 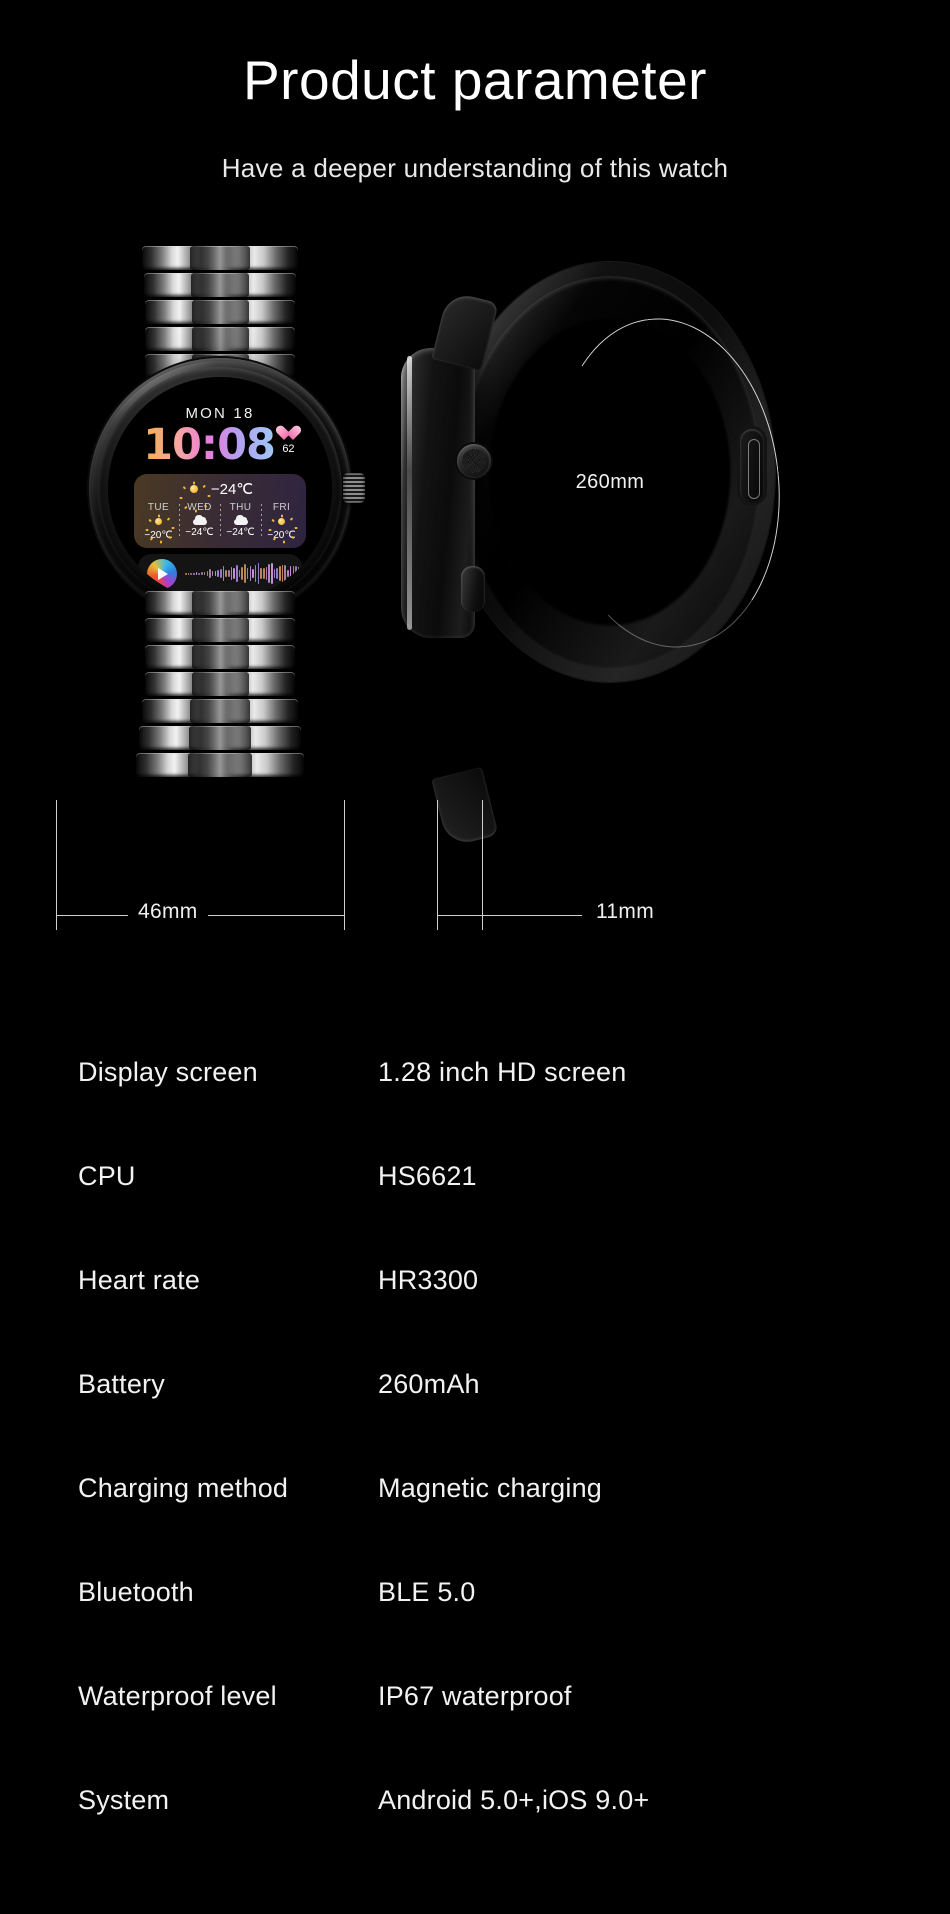 I want to click on spec-key: Battery, so click(x=121, y=1383).